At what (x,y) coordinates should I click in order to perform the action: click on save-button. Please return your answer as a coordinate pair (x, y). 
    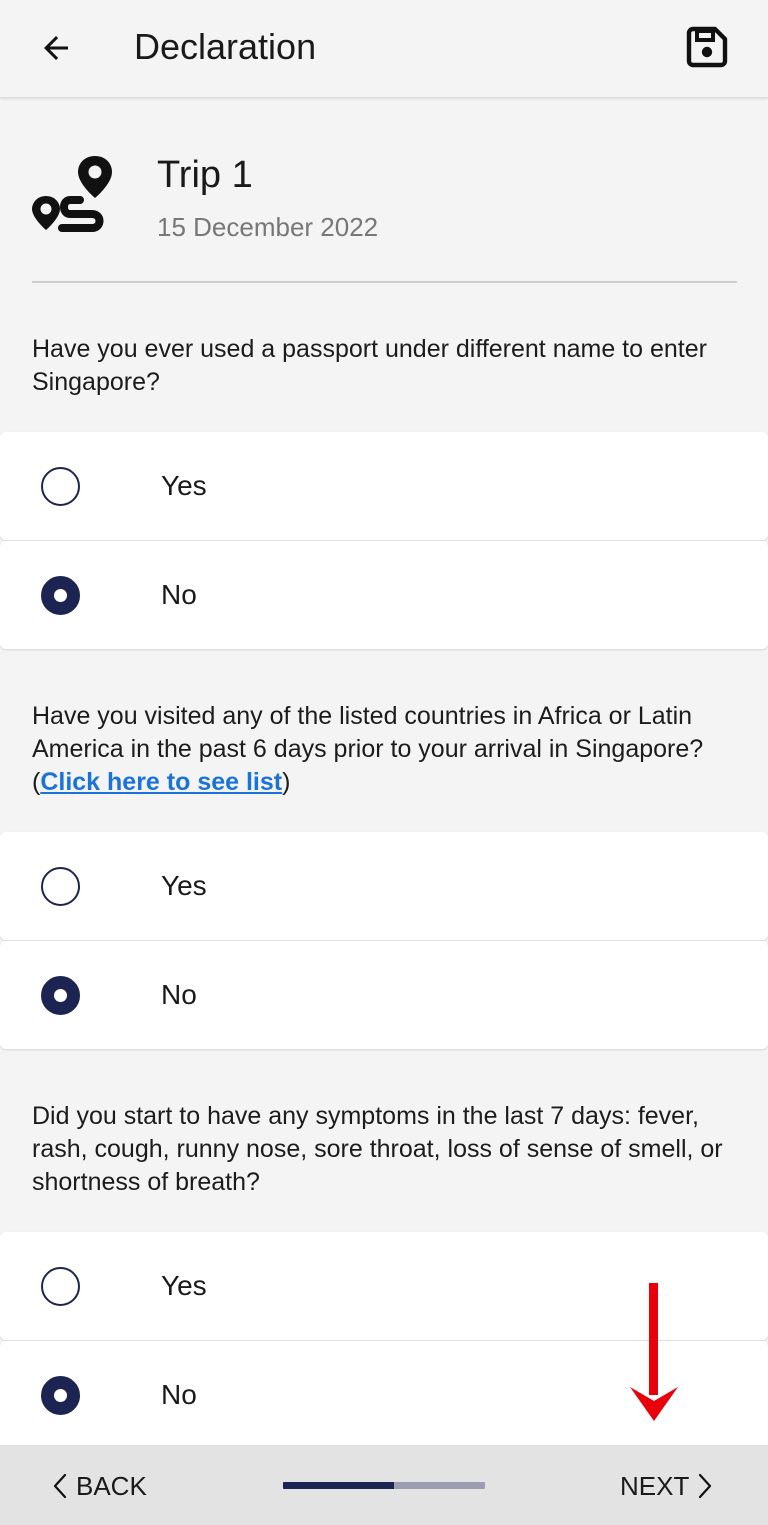
    Looking at the image, I should click on (707, 47).